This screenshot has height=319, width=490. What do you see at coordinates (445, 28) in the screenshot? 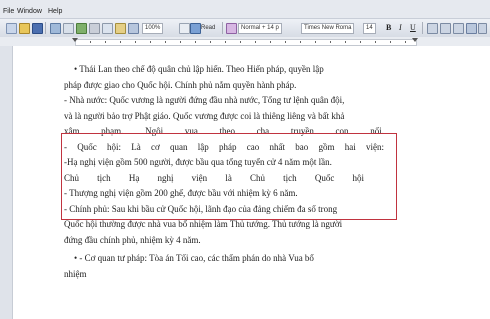
I see `align-center-icon` at bounding box center [445, 28].